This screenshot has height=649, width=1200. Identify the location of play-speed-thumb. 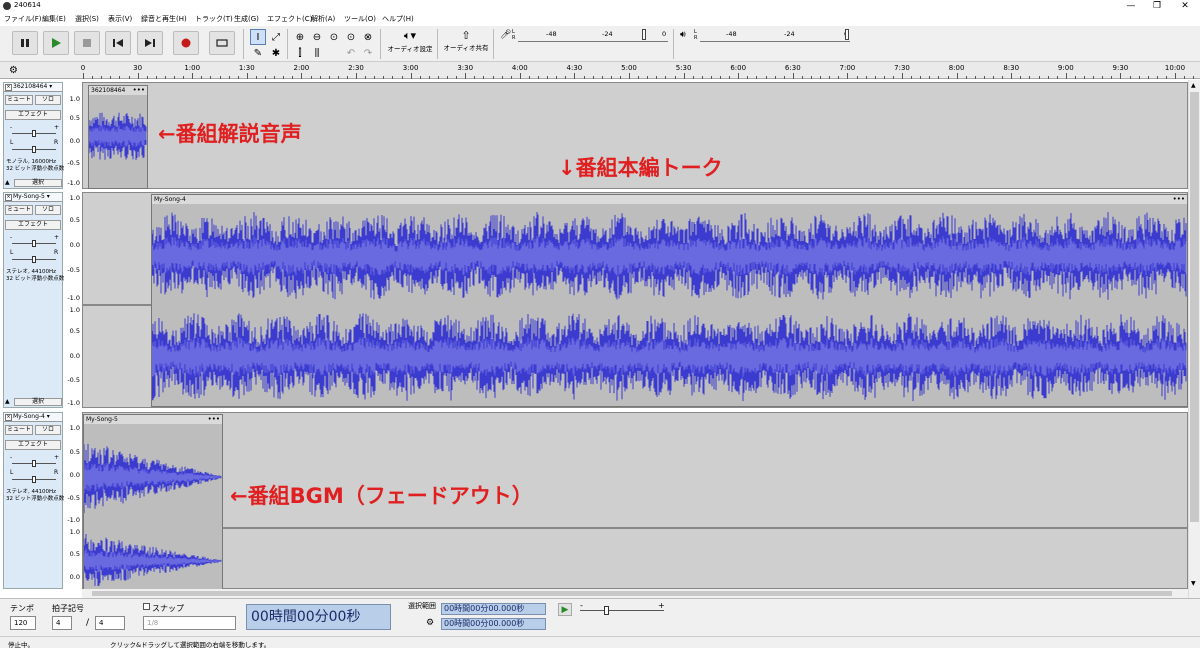
(606, 610).